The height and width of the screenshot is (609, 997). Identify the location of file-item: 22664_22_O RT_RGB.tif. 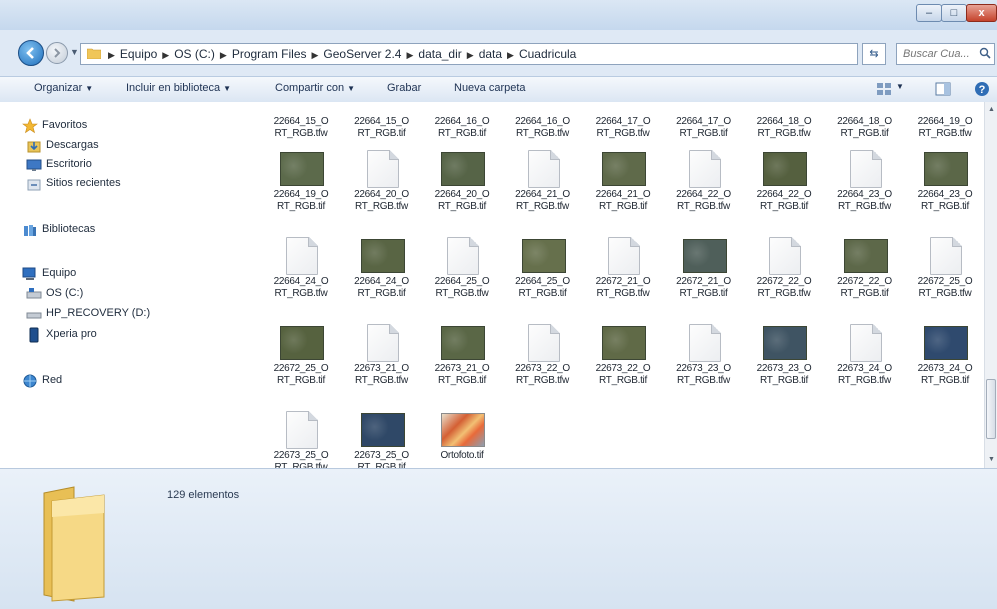
(784, 188).